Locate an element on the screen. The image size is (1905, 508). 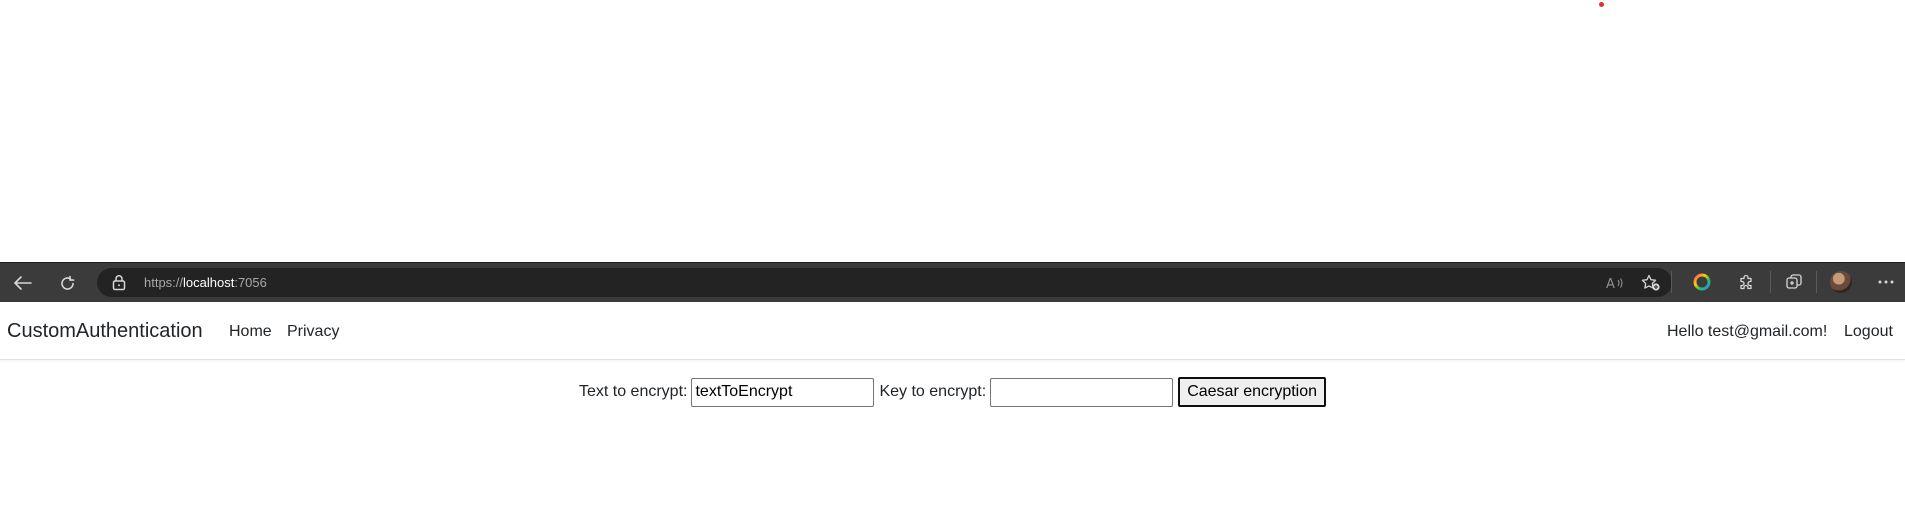
collections-icon is located at coordinates (1794, 282).